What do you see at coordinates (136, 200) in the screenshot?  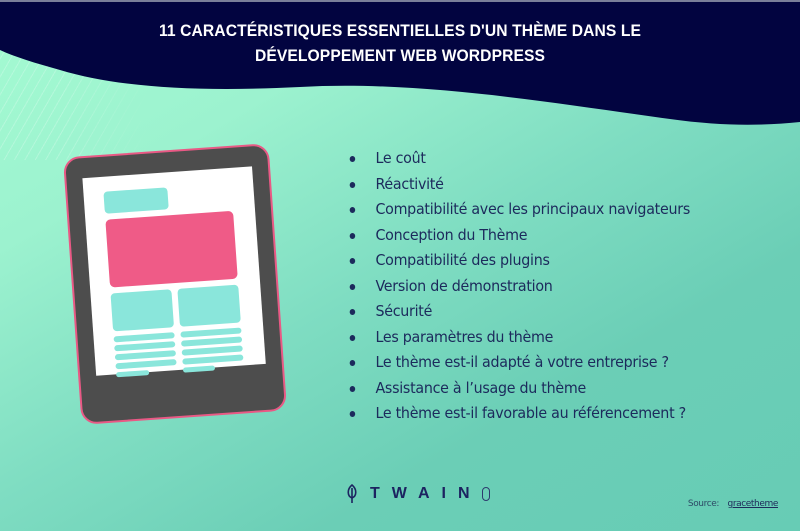 I see `mockup-header-block` at bounding box center [136, 200].